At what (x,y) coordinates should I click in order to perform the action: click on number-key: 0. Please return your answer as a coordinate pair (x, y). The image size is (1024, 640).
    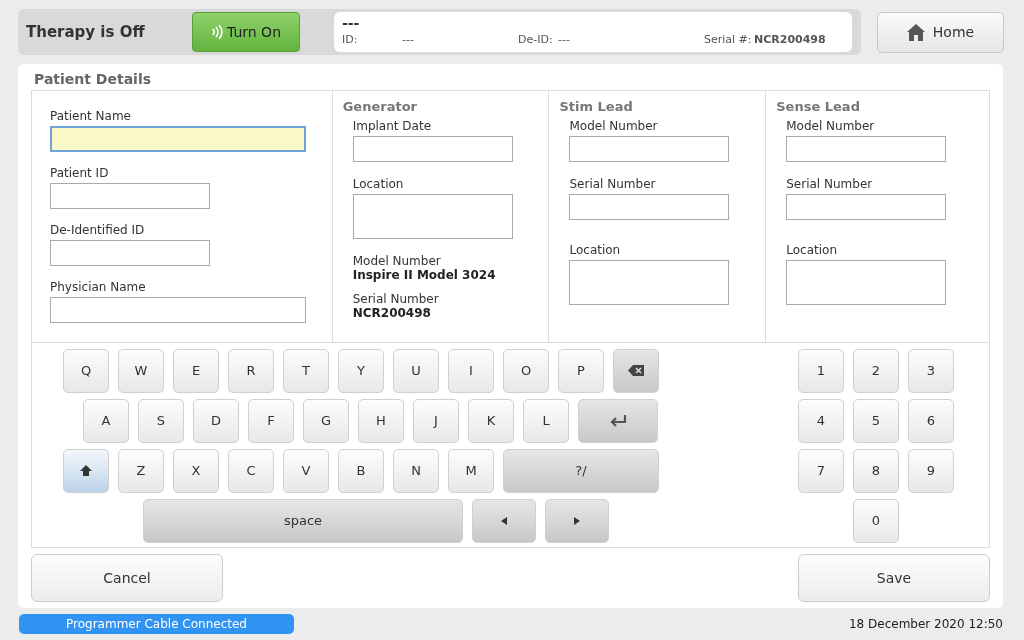
    Looking at the image, I should click on (876, 520).